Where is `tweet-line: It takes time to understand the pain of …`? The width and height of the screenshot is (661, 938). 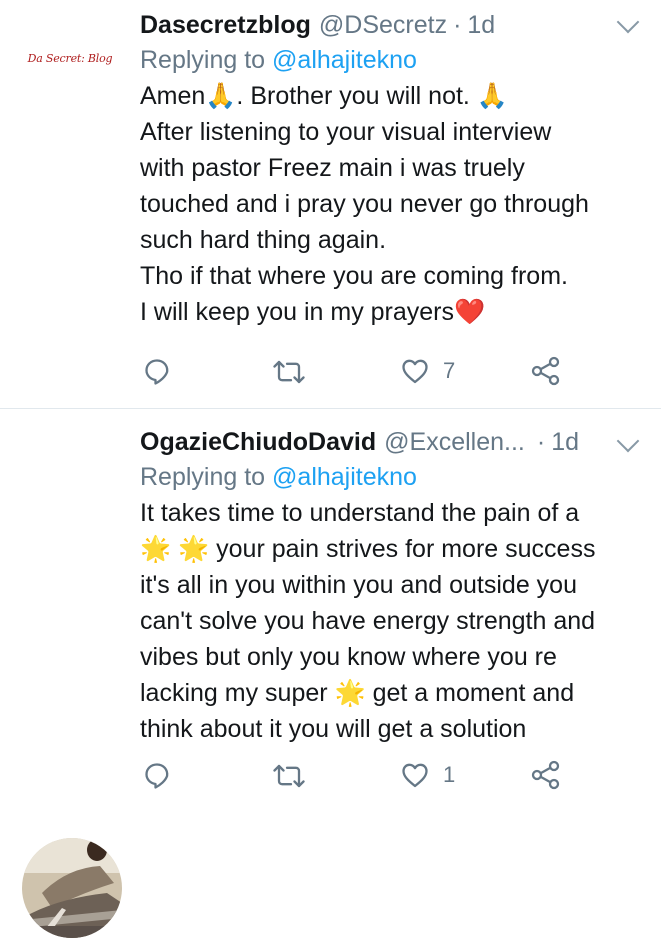
tweet-line: It takes time to understand the pain of … is located at coordinates (360, 513).